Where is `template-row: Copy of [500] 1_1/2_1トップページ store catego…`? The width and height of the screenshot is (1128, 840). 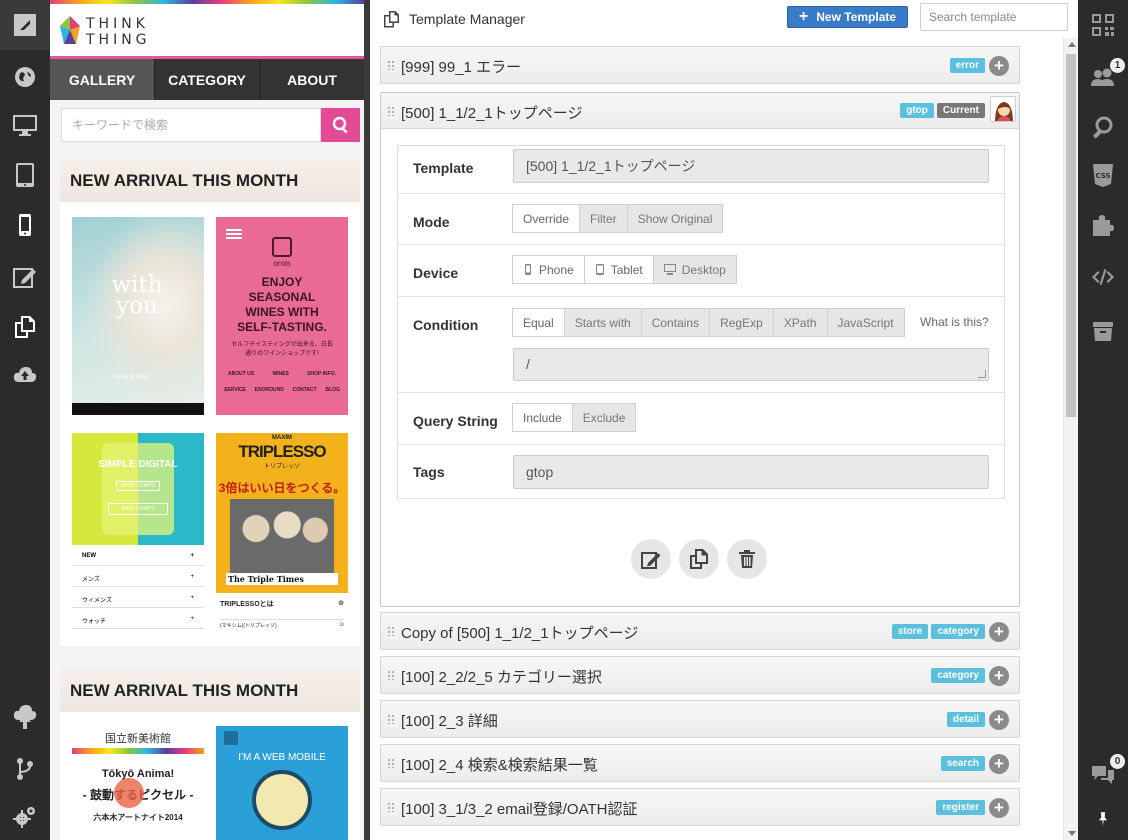
template-row: Copy of [500] 1_1/2_1トップページ store catego… is located at coordinates (700, 631).